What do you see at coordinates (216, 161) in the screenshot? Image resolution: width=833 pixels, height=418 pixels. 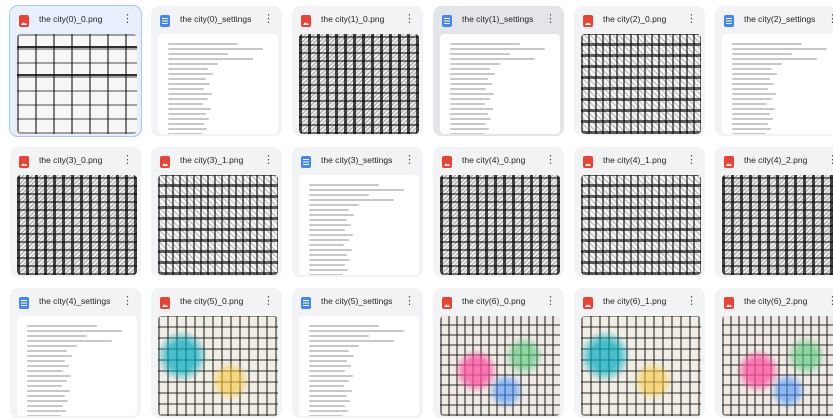 I see `file-card-header: the city(3)_1.png ⋮` at bounding box center [216, 161].